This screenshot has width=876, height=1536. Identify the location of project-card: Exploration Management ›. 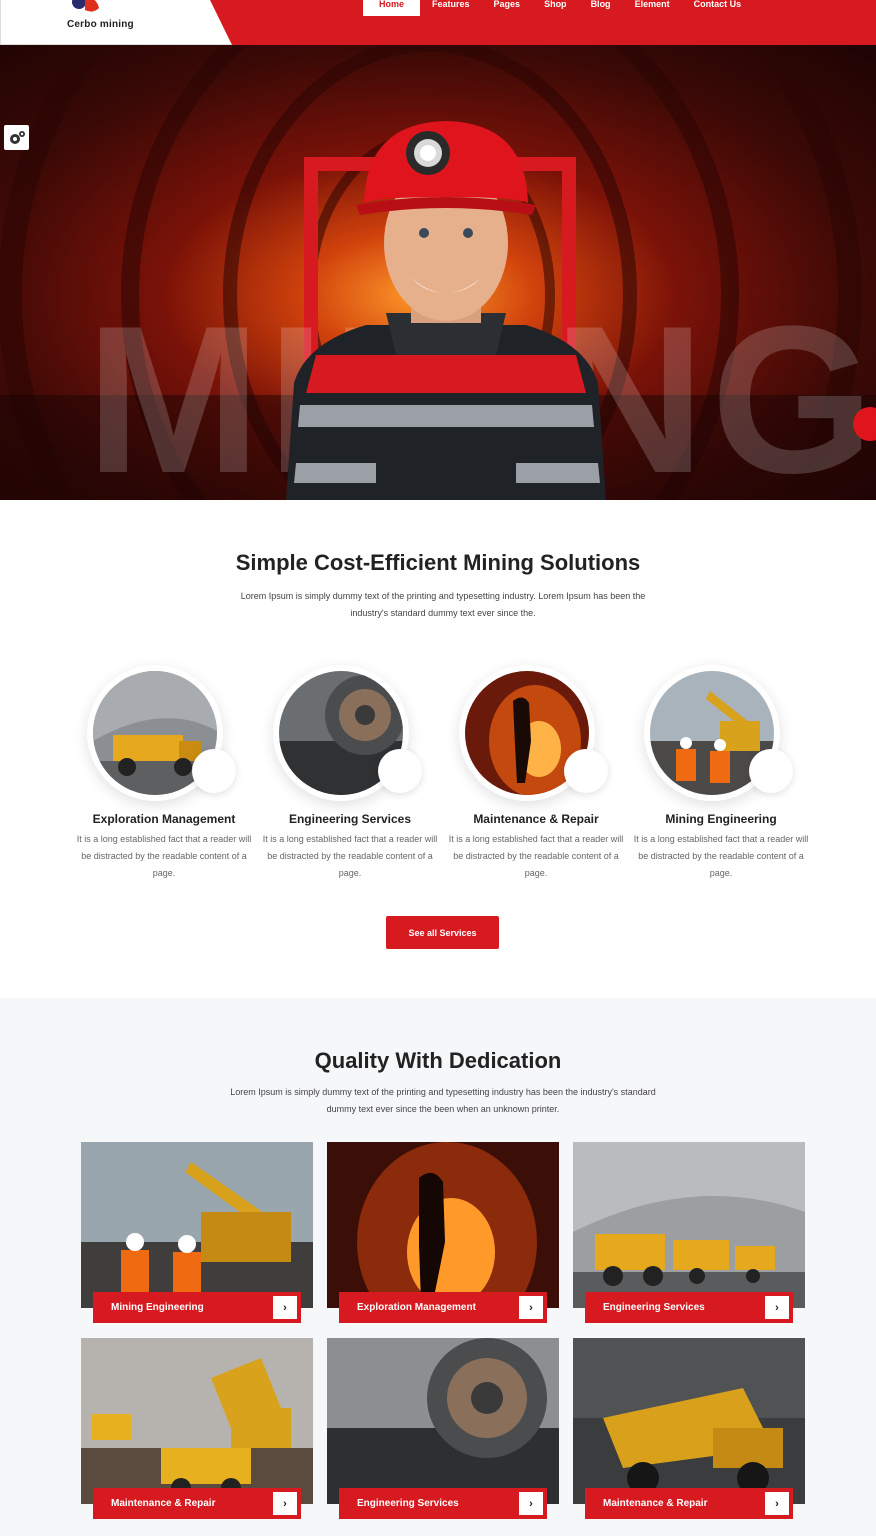
(443, 1232).